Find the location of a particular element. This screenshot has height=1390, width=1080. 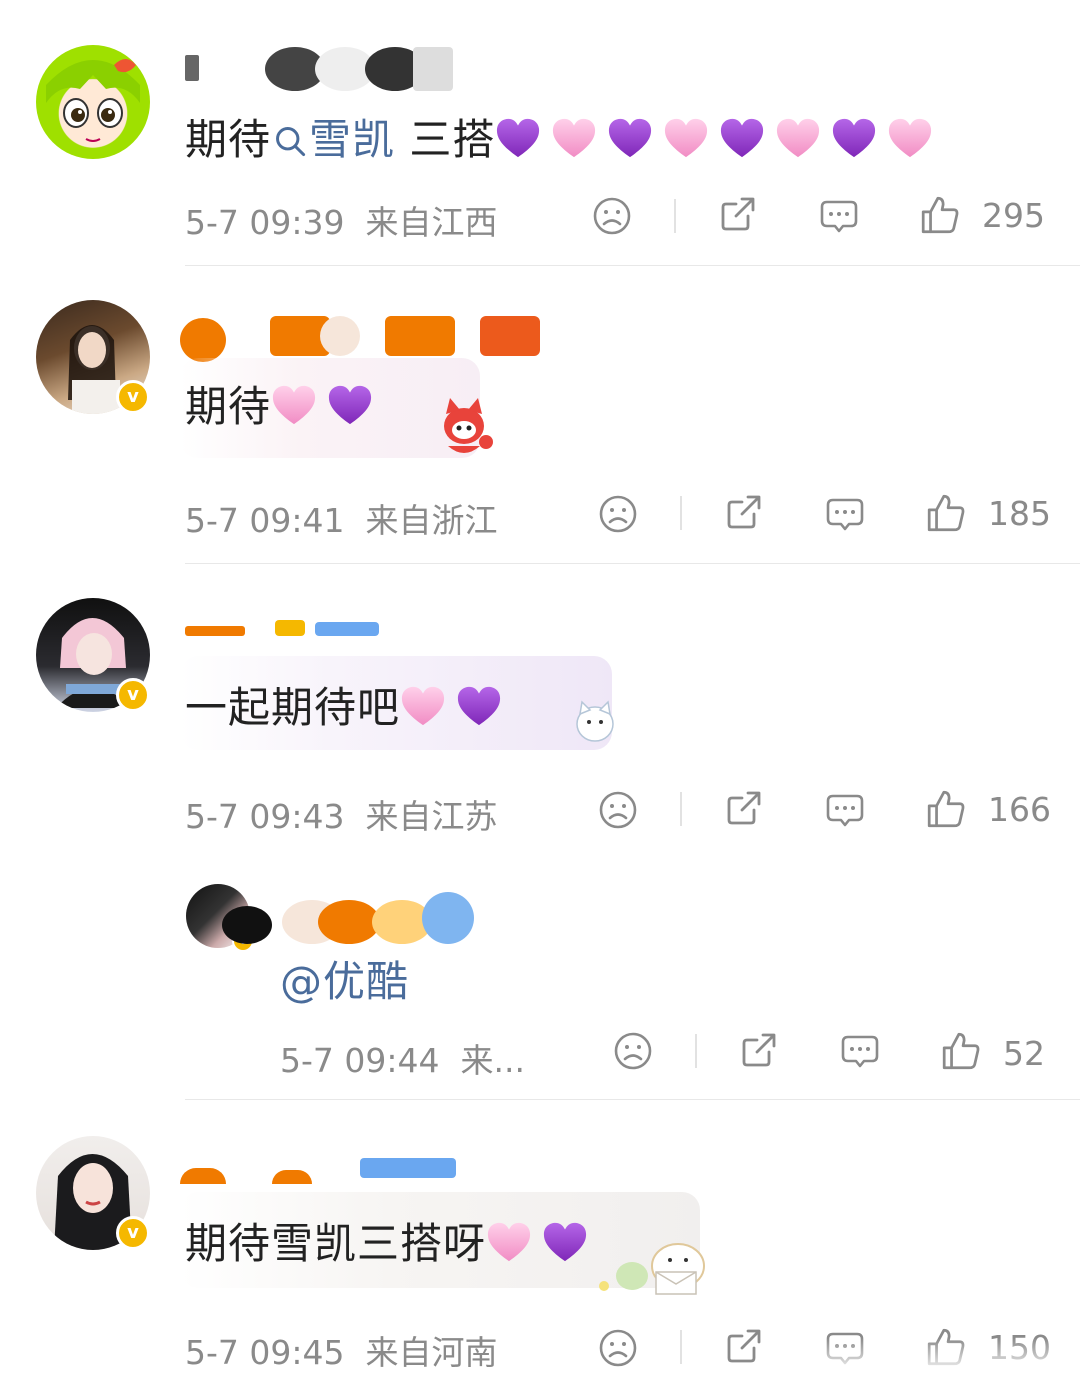

cat-mail-sticker-icon is located at coordinates (652, 1269).